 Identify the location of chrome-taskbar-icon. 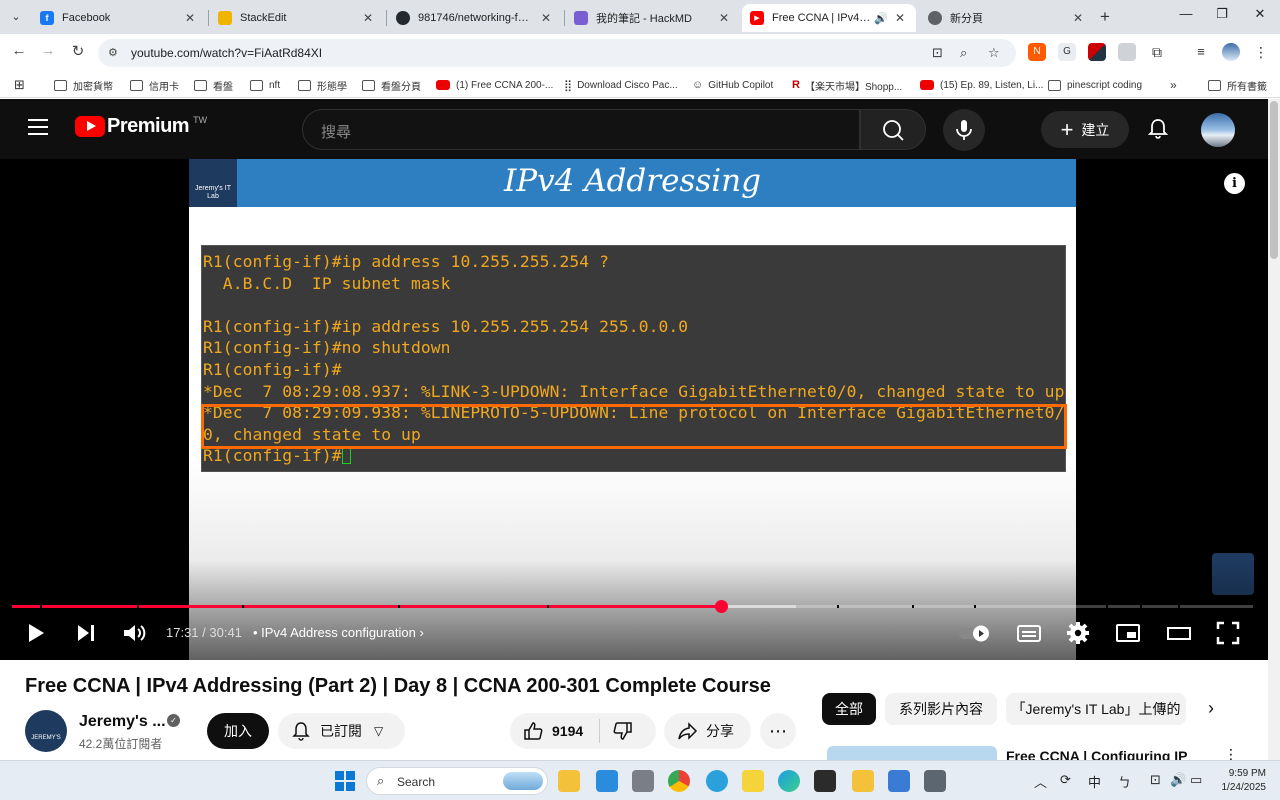
(679, 781).